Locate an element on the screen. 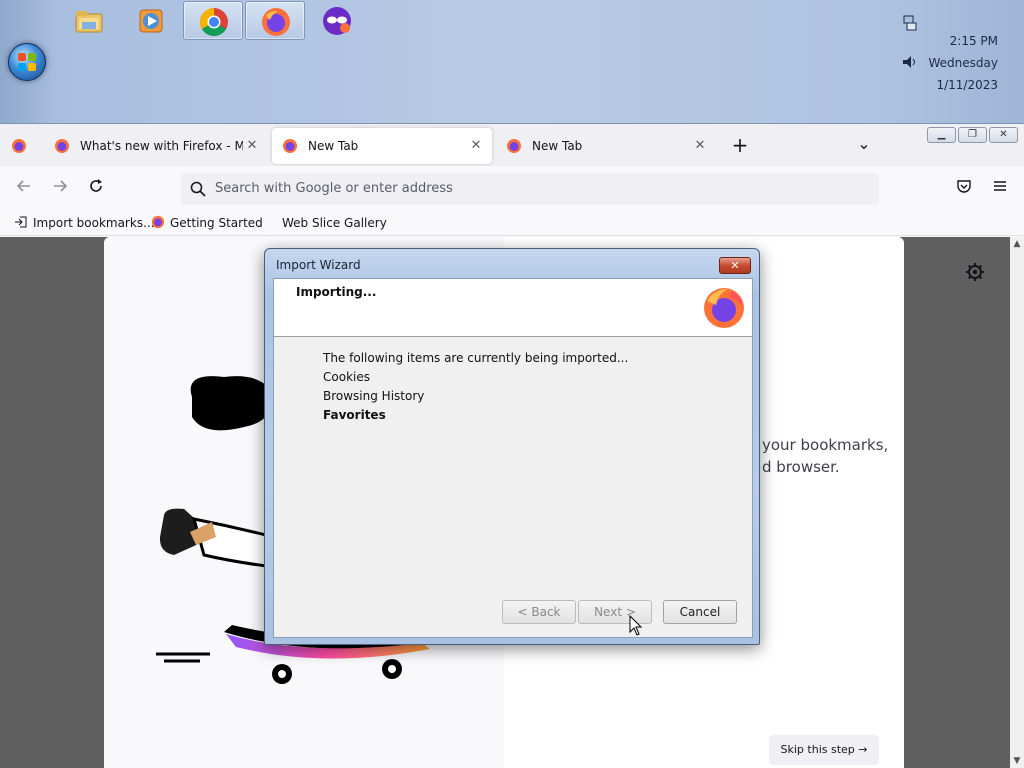 The width and height of the screenshot is (1024, 768). hamburger-menu-icon is located at coordinates (1000, 186).